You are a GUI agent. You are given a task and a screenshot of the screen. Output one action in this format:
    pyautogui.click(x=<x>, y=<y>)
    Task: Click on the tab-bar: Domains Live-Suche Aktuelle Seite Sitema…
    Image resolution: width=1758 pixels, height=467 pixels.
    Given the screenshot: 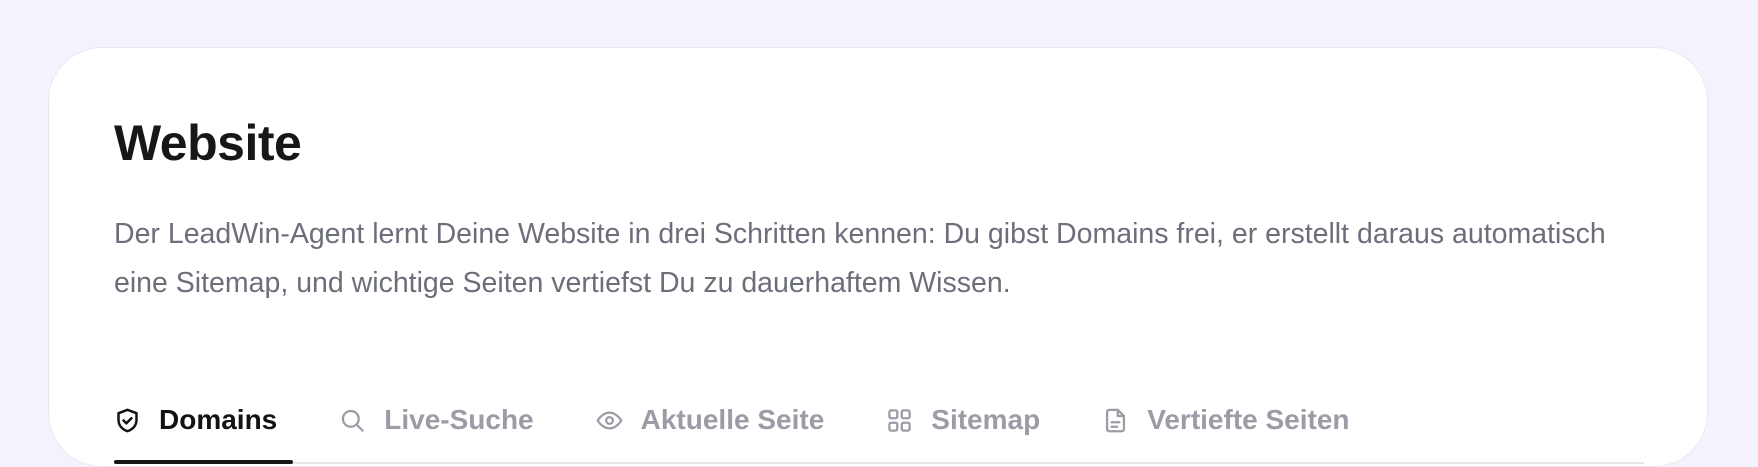 What is the action you would take?
    pyautogui.click(x=879, y=430)
    